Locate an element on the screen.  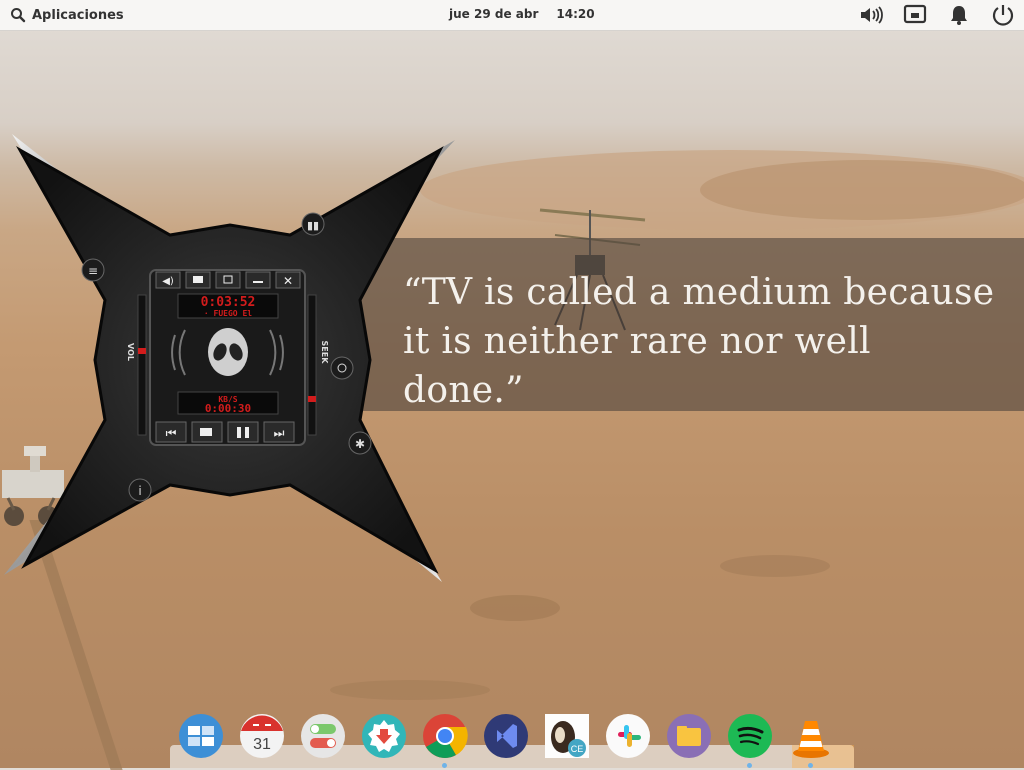
vlc-launcher is located at coordinates (811, 740).